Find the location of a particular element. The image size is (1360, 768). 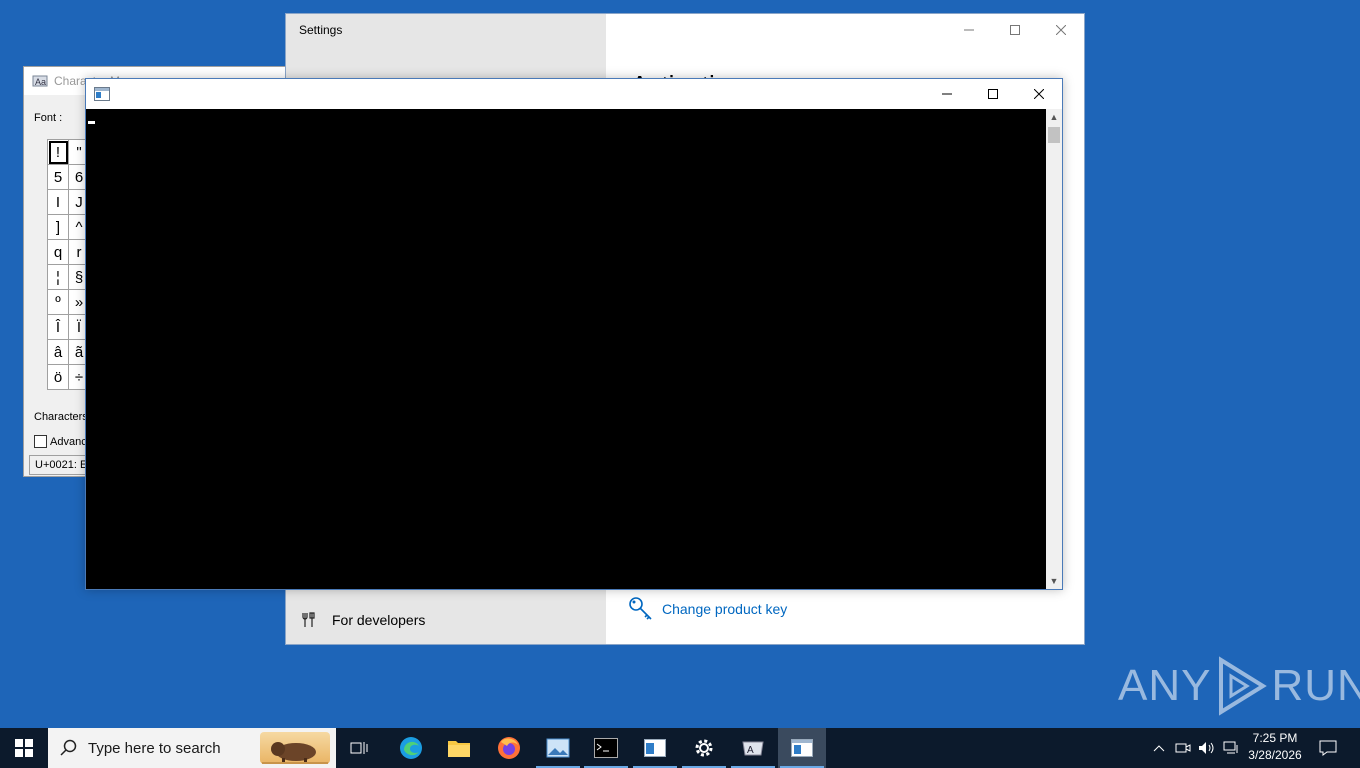

network-icon is located at coordinates (1230, 747).